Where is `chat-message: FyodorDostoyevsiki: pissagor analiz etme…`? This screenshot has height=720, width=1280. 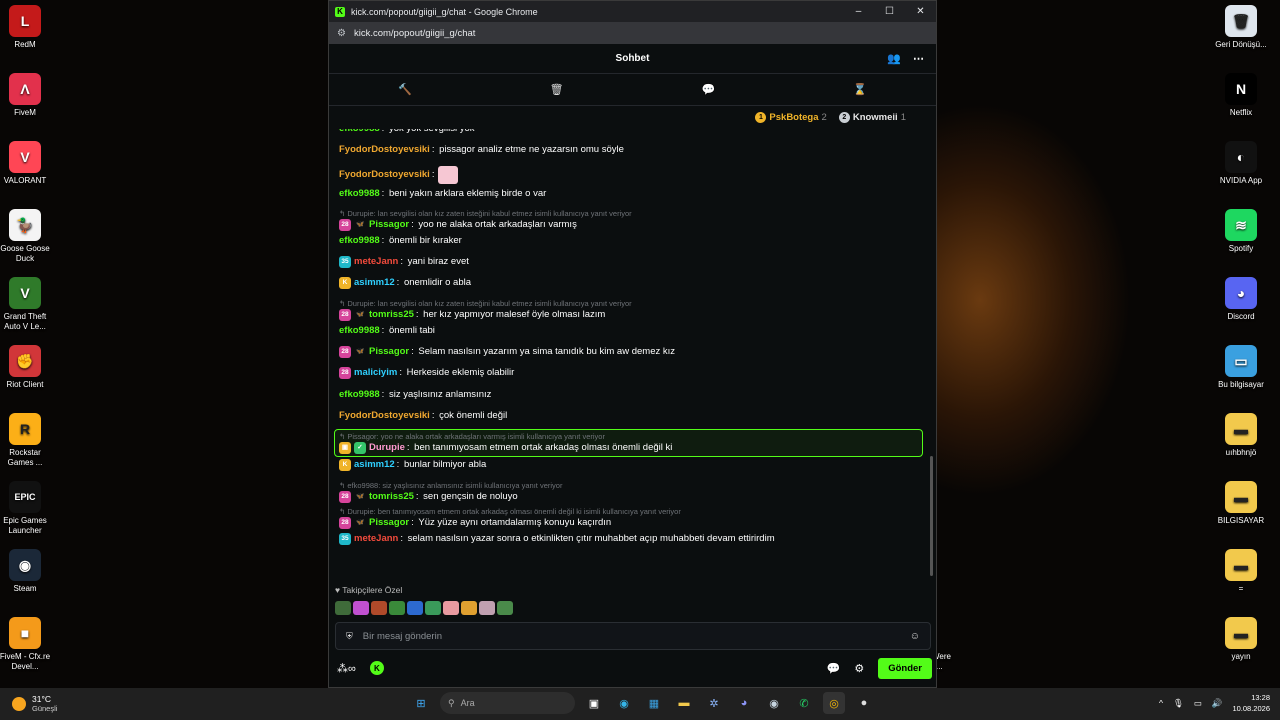 chat-message: FyodorDostoyevsiki: pissagor analiz etme… is located at coordinates (634, 152).